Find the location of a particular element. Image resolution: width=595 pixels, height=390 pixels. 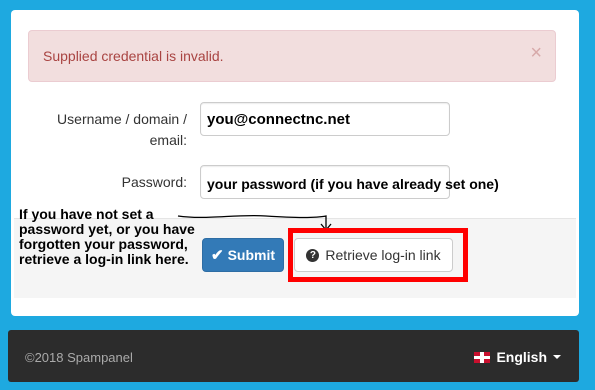

password-label: Password: is located at coordinates (154, 182).